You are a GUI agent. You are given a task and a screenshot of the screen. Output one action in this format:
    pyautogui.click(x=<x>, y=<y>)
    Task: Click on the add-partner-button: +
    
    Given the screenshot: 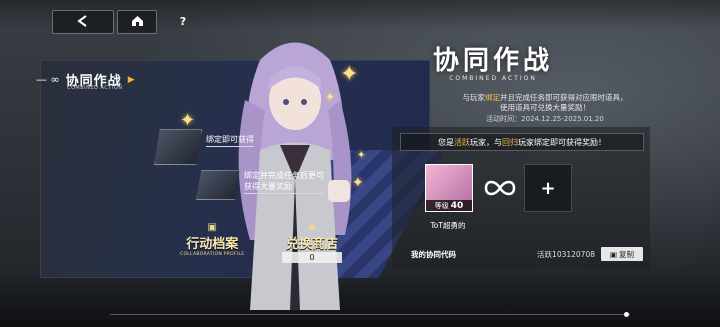 What is the action you would take?
    pyautogui.click(x=548, y=188)
    